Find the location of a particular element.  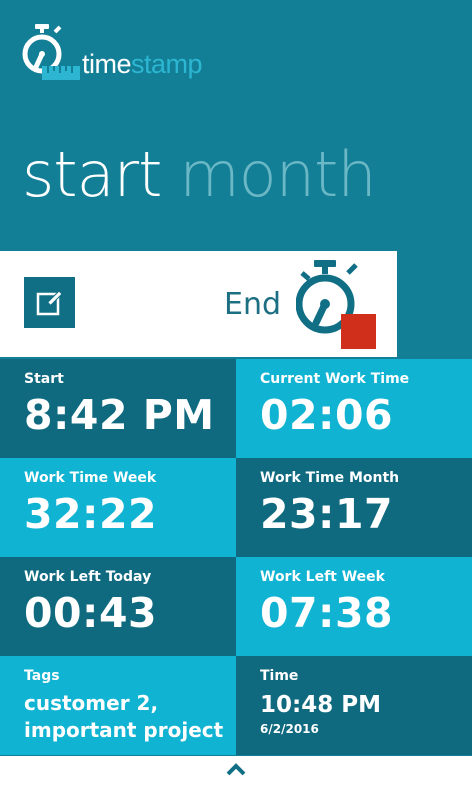

tile-value: 23:17 is located at coordinates (327, 514).